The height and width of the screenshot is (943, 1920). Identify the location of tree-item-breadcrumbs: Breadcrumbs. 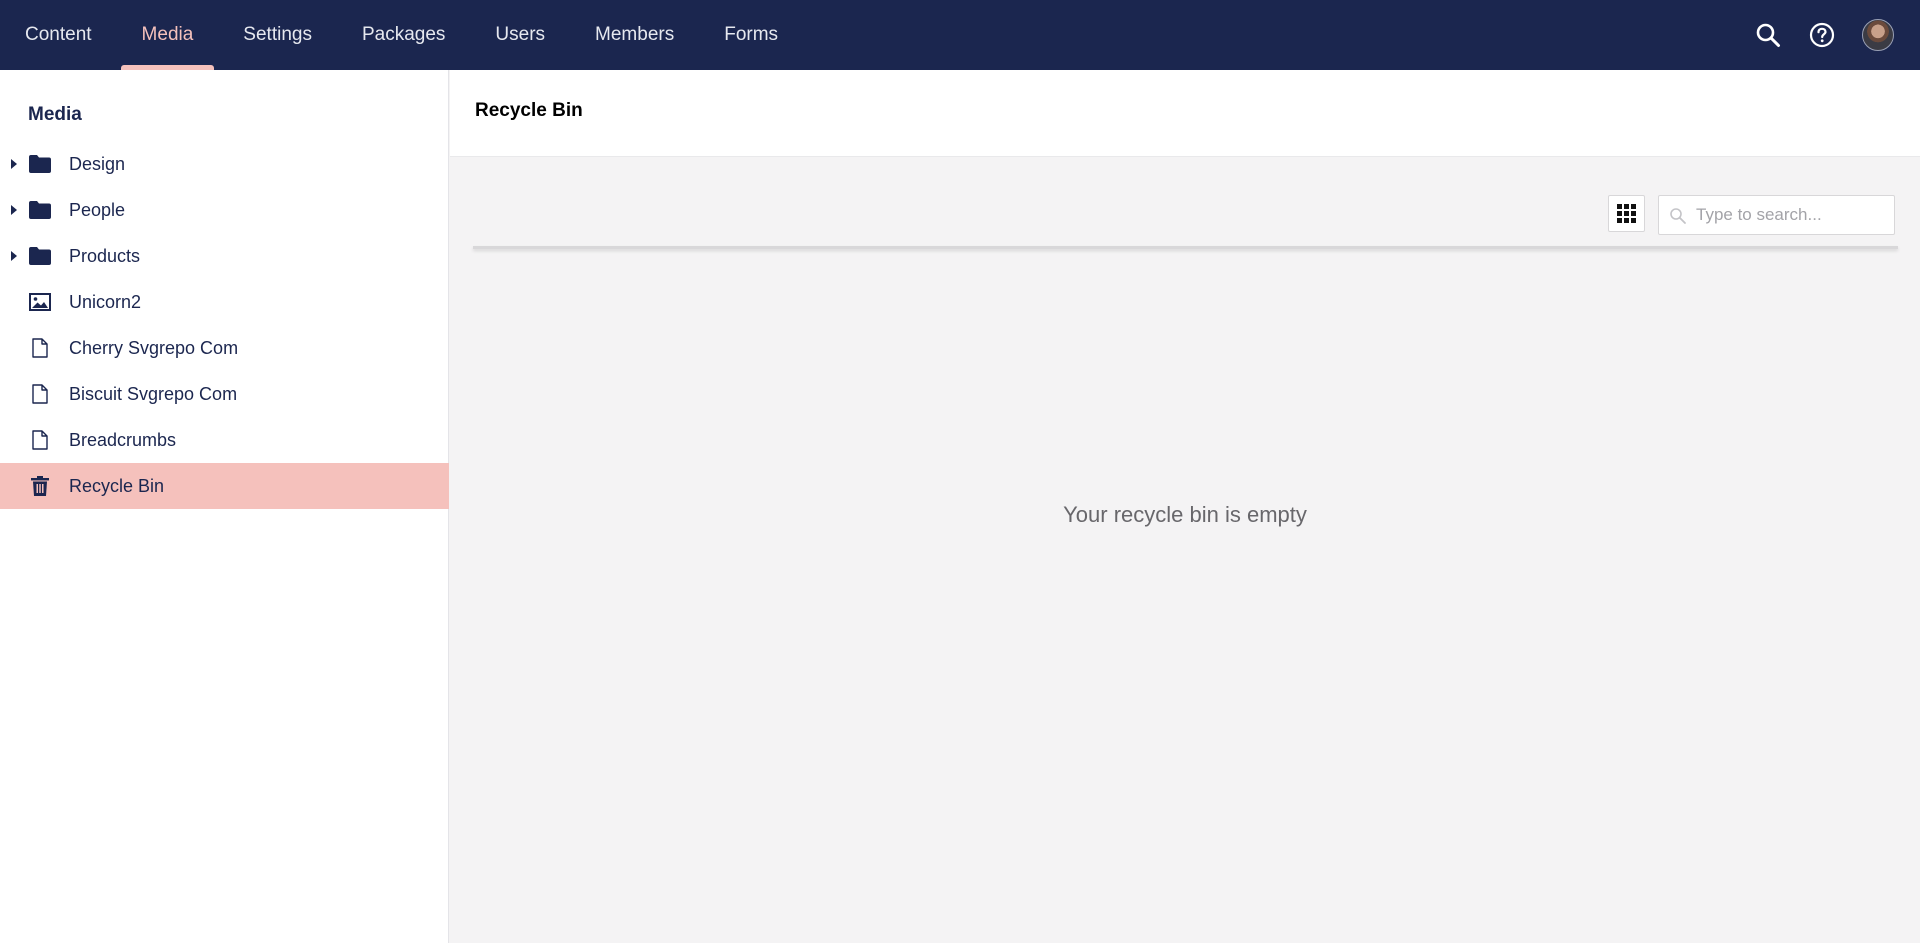
(224, 440).